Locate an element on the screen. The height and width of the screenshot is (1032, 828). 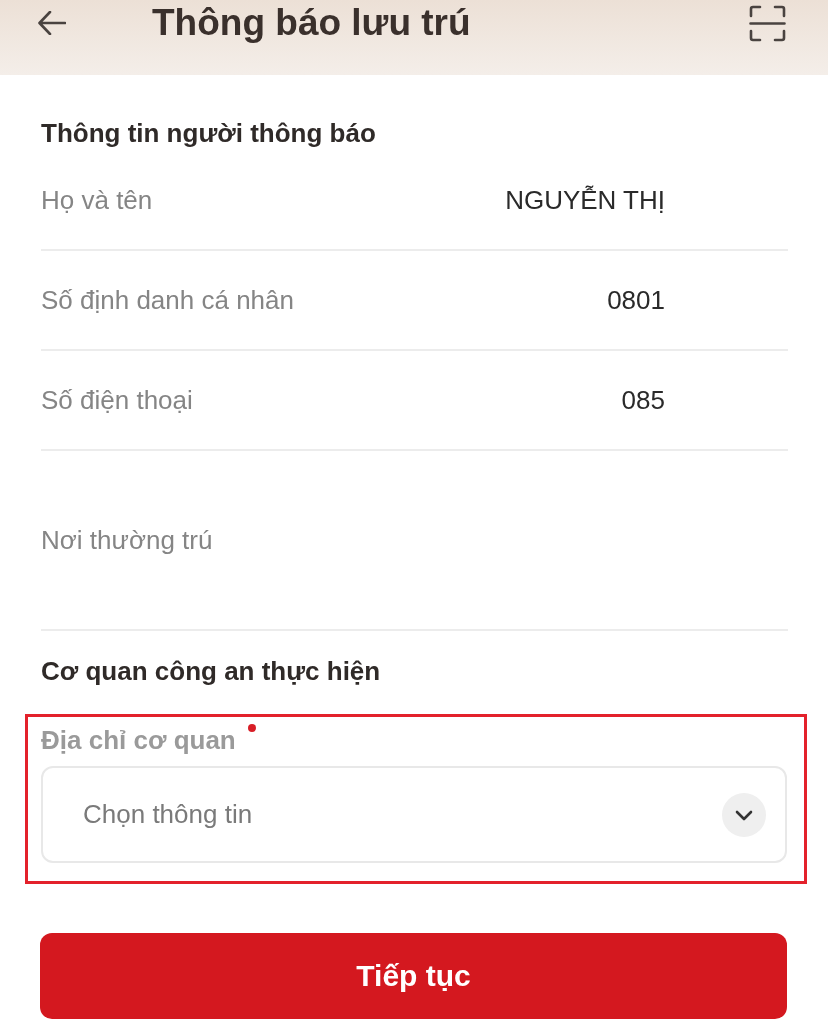
scan-icon is located at coordinates (767, 23).